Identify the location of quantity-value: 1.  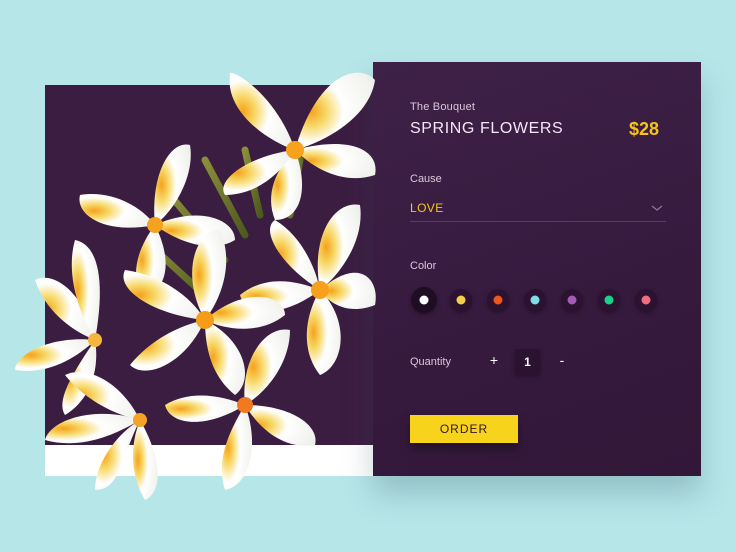
(527, 361).